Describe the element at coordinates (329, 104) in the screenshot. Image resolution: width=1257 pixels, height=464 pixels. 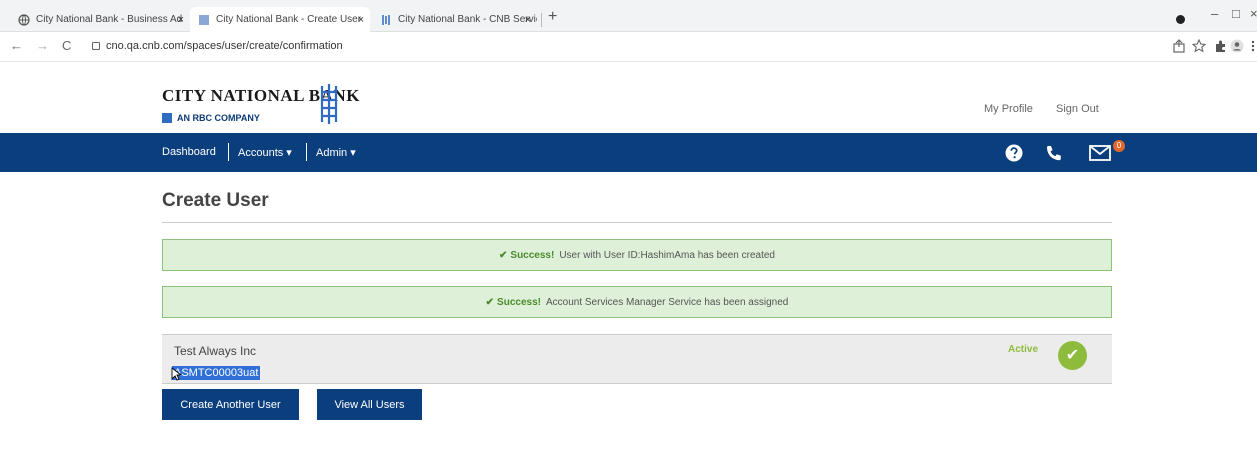
I see `cnb-ladder-icon` at that location.